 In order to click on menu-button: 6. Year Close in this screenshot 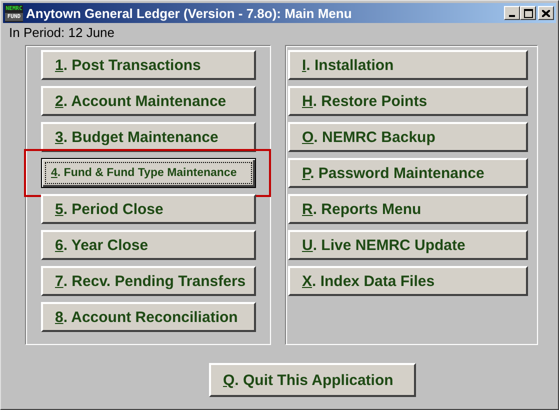, I will do `click(148, 245)`.